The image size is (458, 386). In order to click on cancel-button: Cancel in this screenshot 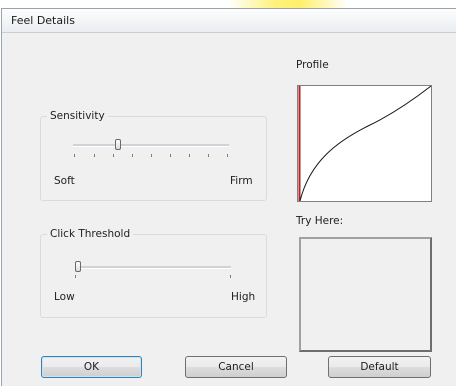, I will do `click(236, 367)`.